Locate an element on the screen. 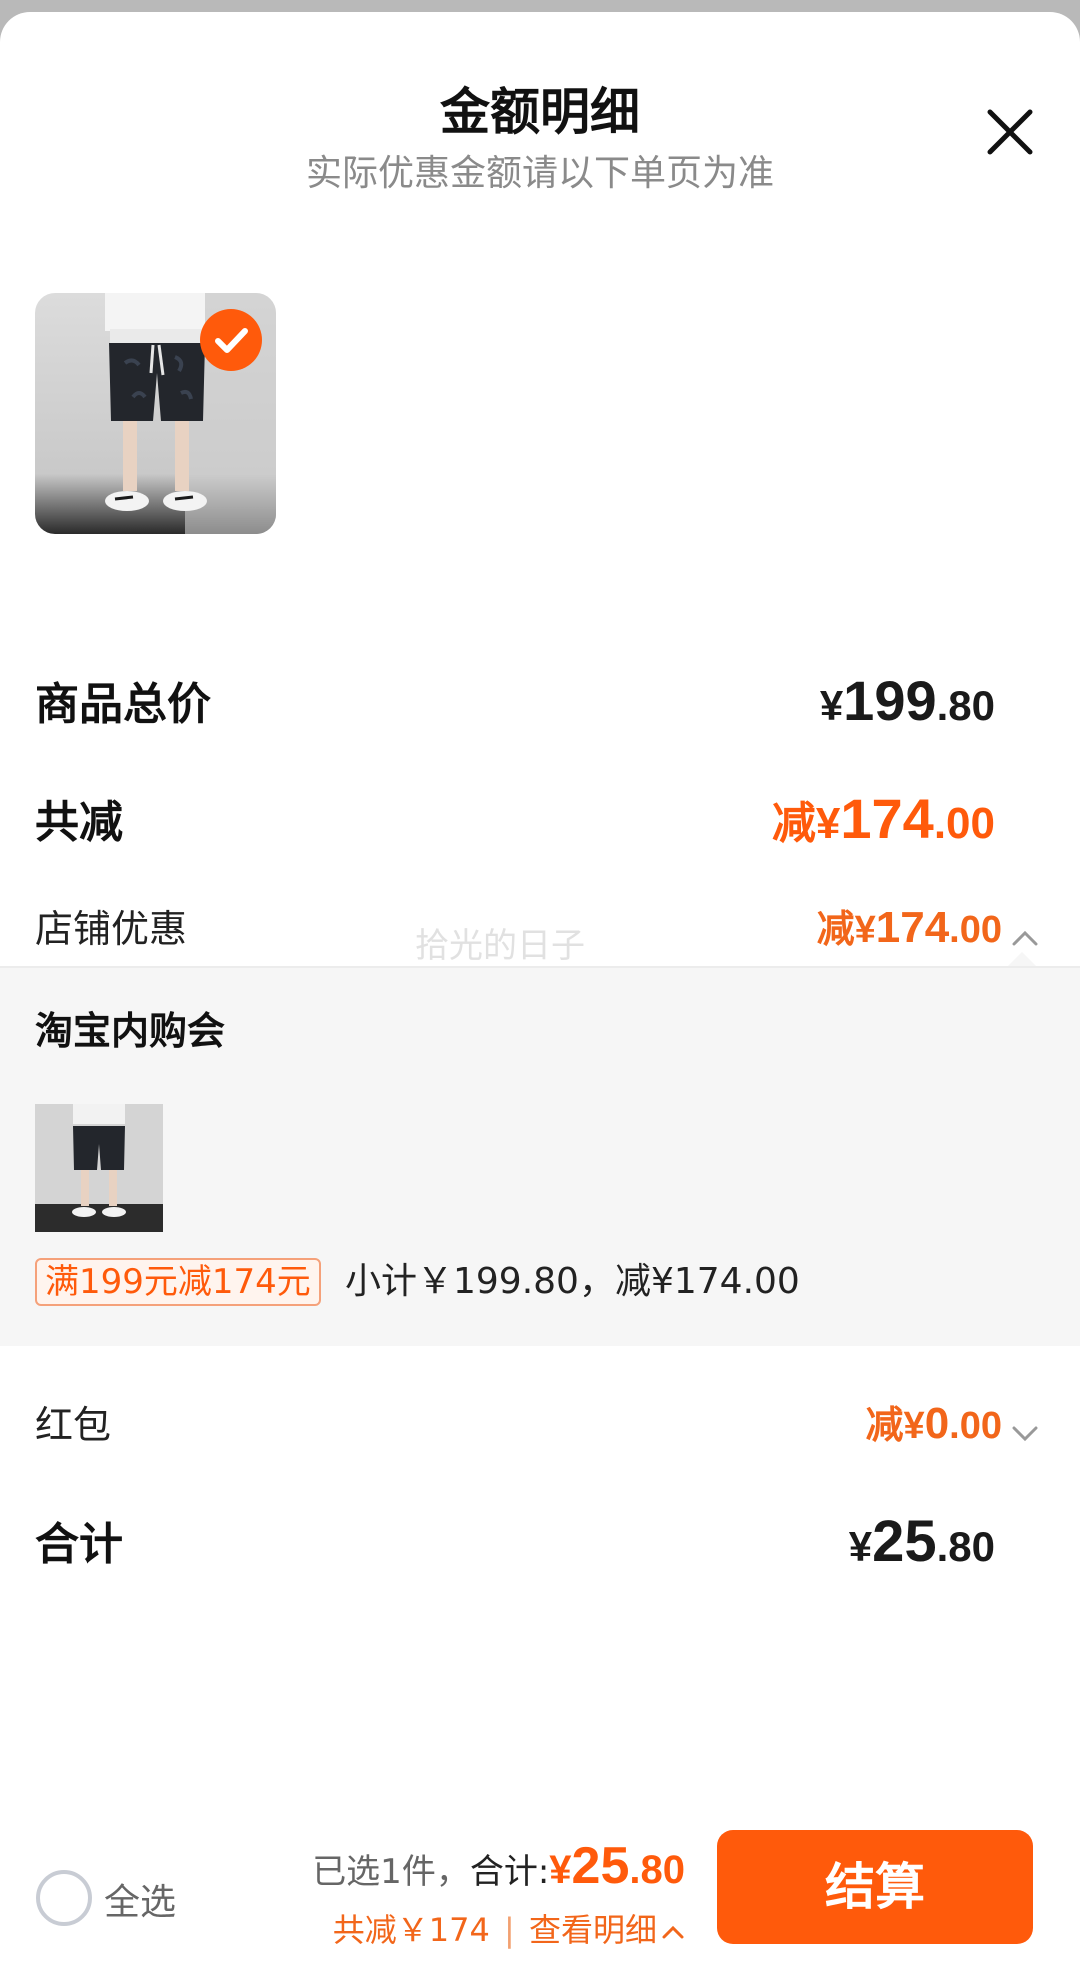 The height and width of the screenshot is (1980, 1080). view-detail-link: 查看明细 is located at coordinates (593, 1930).